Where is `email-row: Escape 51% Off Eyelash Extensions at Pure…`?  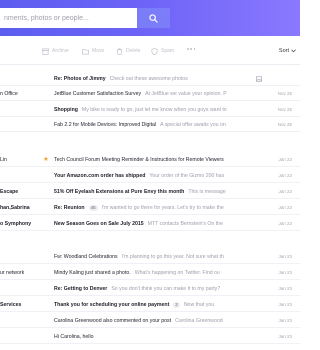 email-row: Escape 51% Off Eyelash Extensions at Pure… is located at coordinates (150, 192).